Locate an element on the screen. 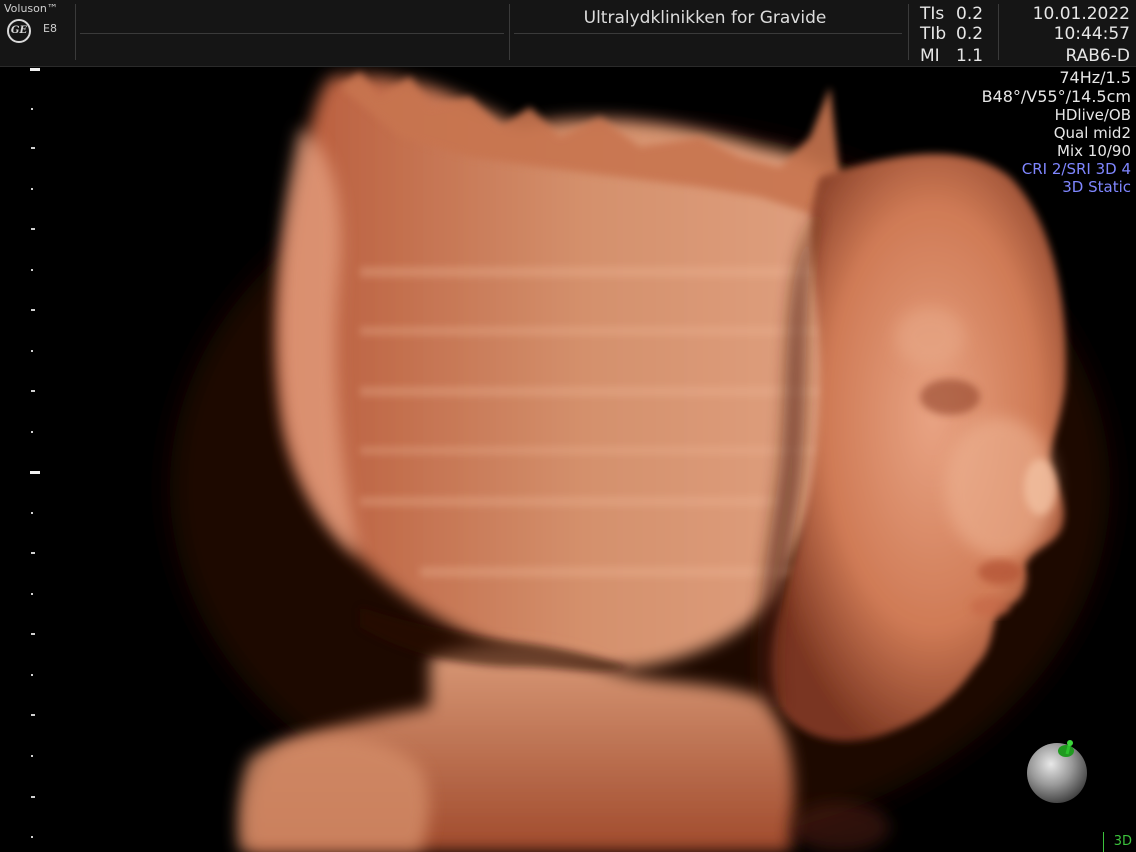 This screenshot has height=852, width=1136. param-label: MI is located at coordinates (930, 56).